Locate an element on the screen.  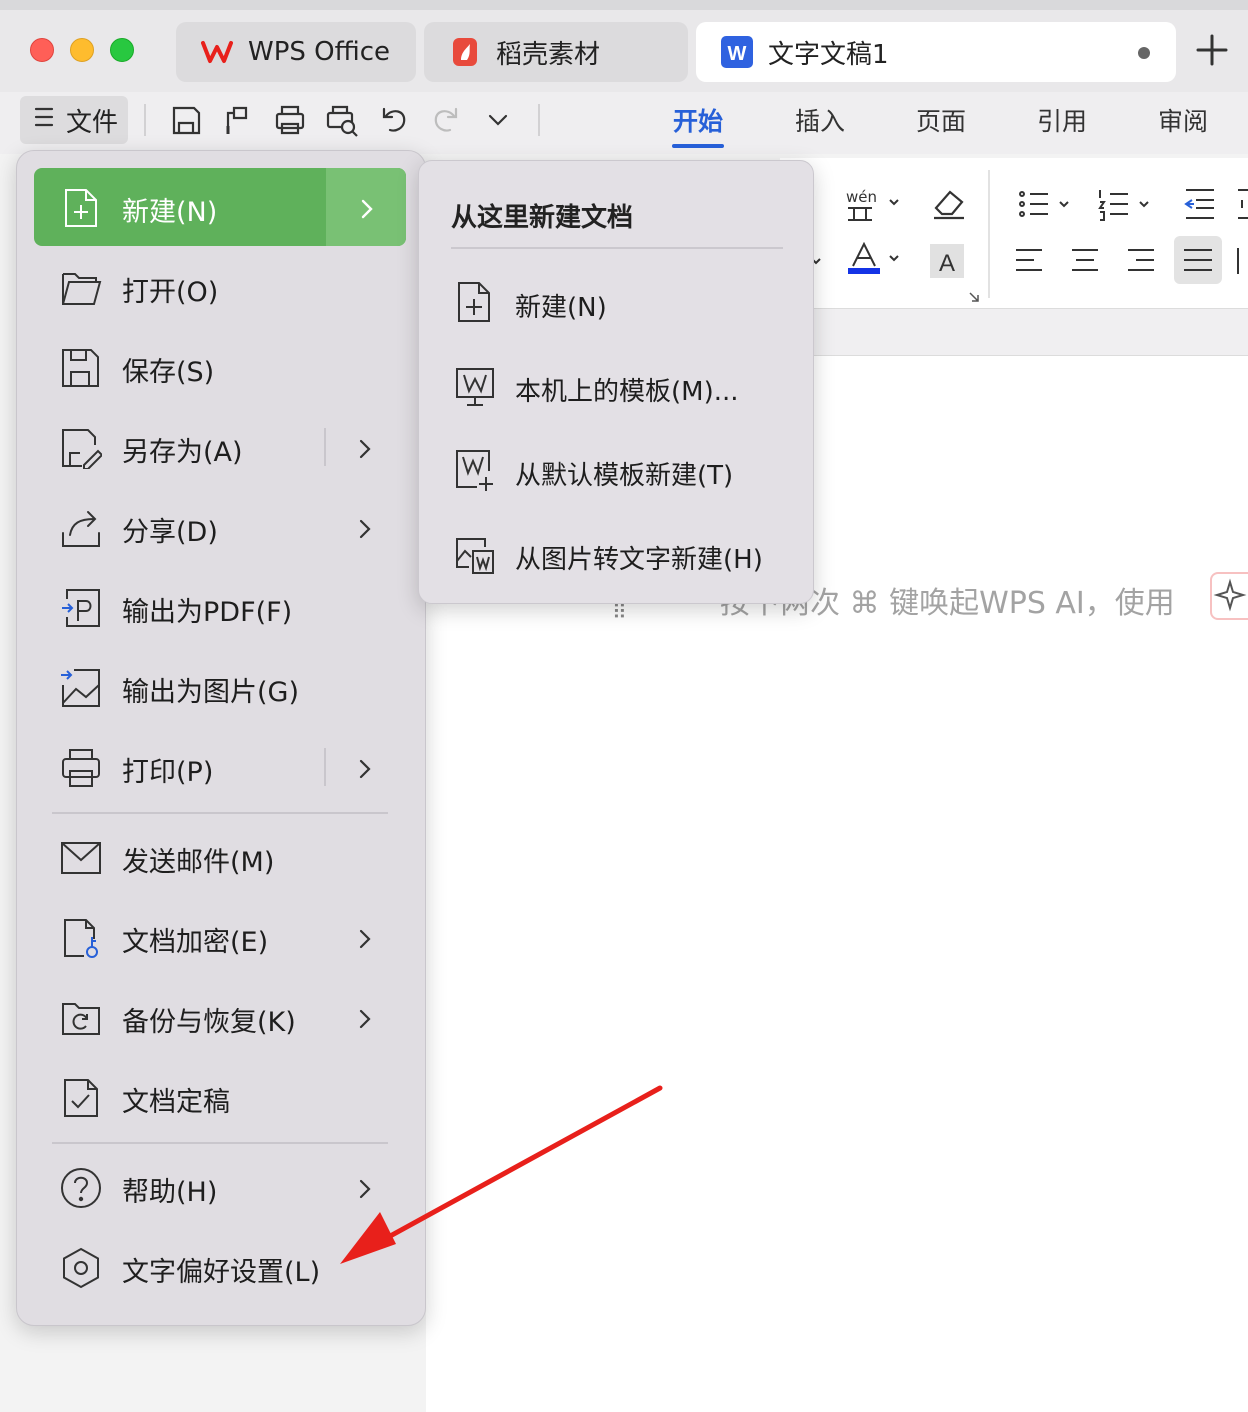
open-folder-icon is located at coordinates (81, 288).